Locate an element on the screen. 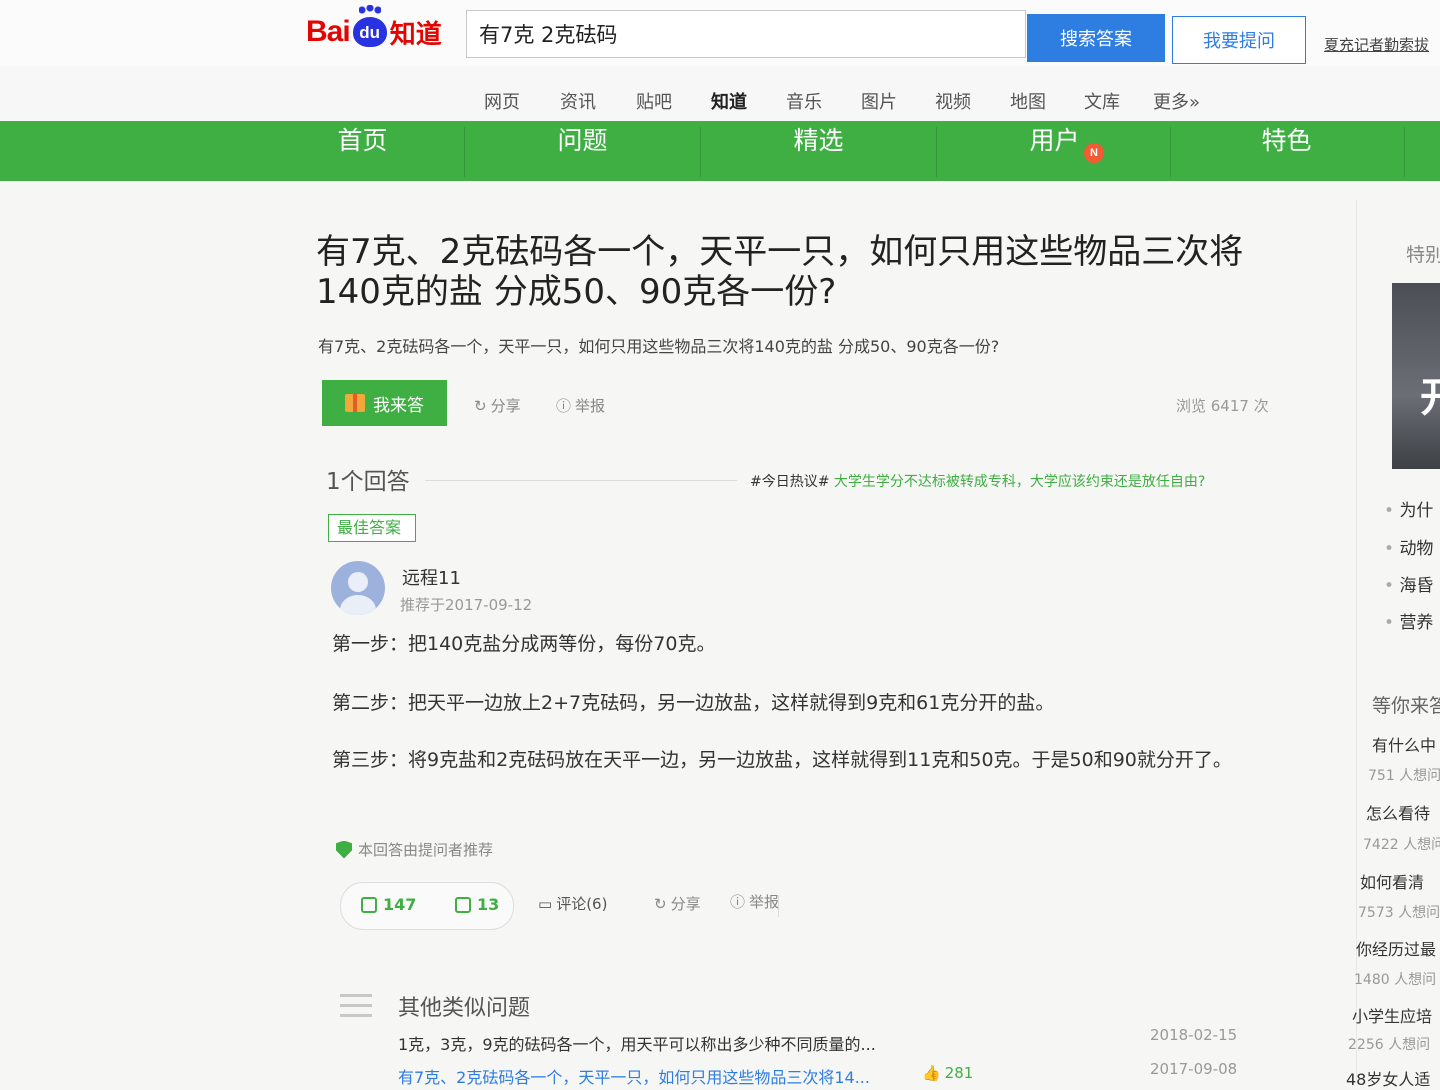 The height and width of the screenshot is (1090, 1440). nav-web: 网页 is located at coordinates (502, 101).